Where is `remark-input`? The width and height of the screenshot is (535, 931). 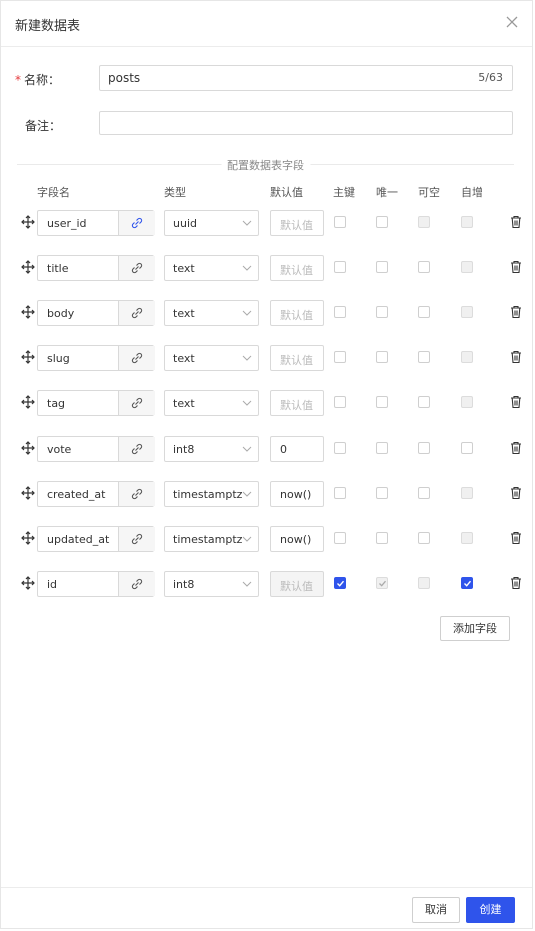
remark-input is located at coordinates (306, 123).